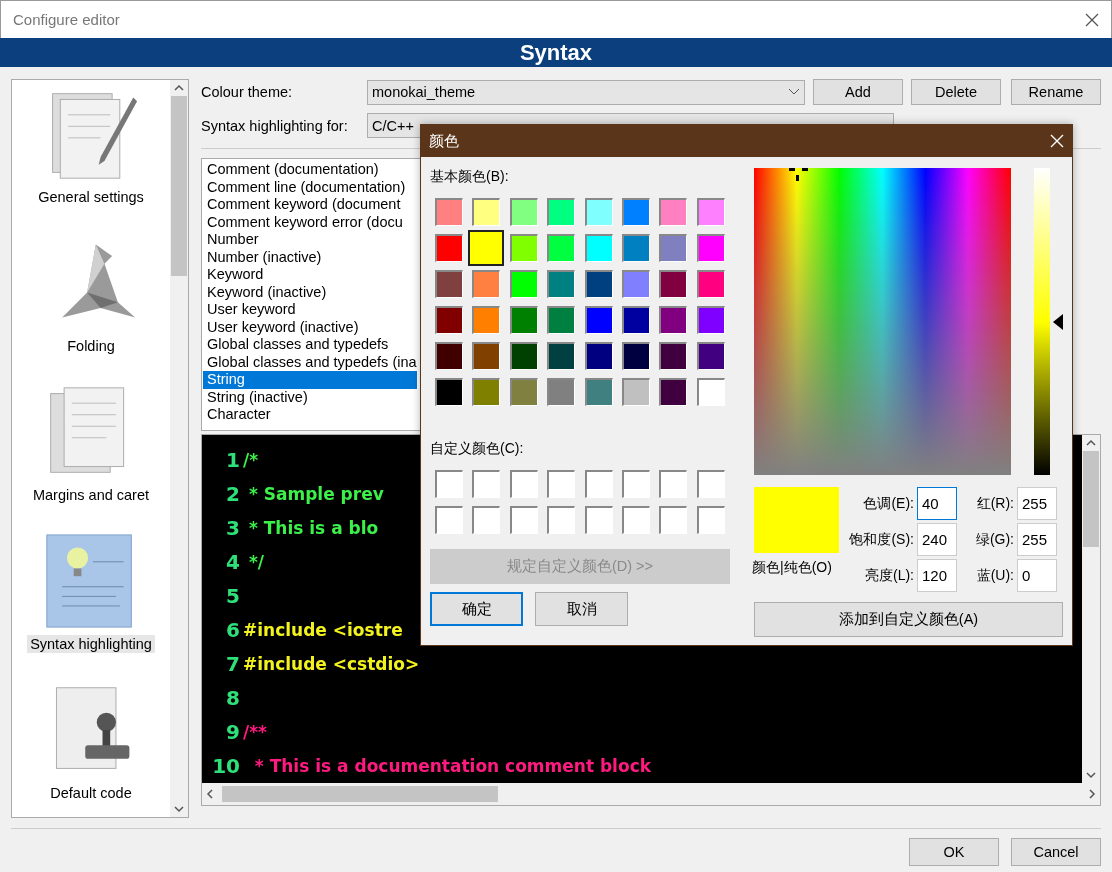  What do you see at coordinates (792, 568) in the screenshot?
I see `preview-label: 颜色|纯色(O)` at bounding box center [792, 568].